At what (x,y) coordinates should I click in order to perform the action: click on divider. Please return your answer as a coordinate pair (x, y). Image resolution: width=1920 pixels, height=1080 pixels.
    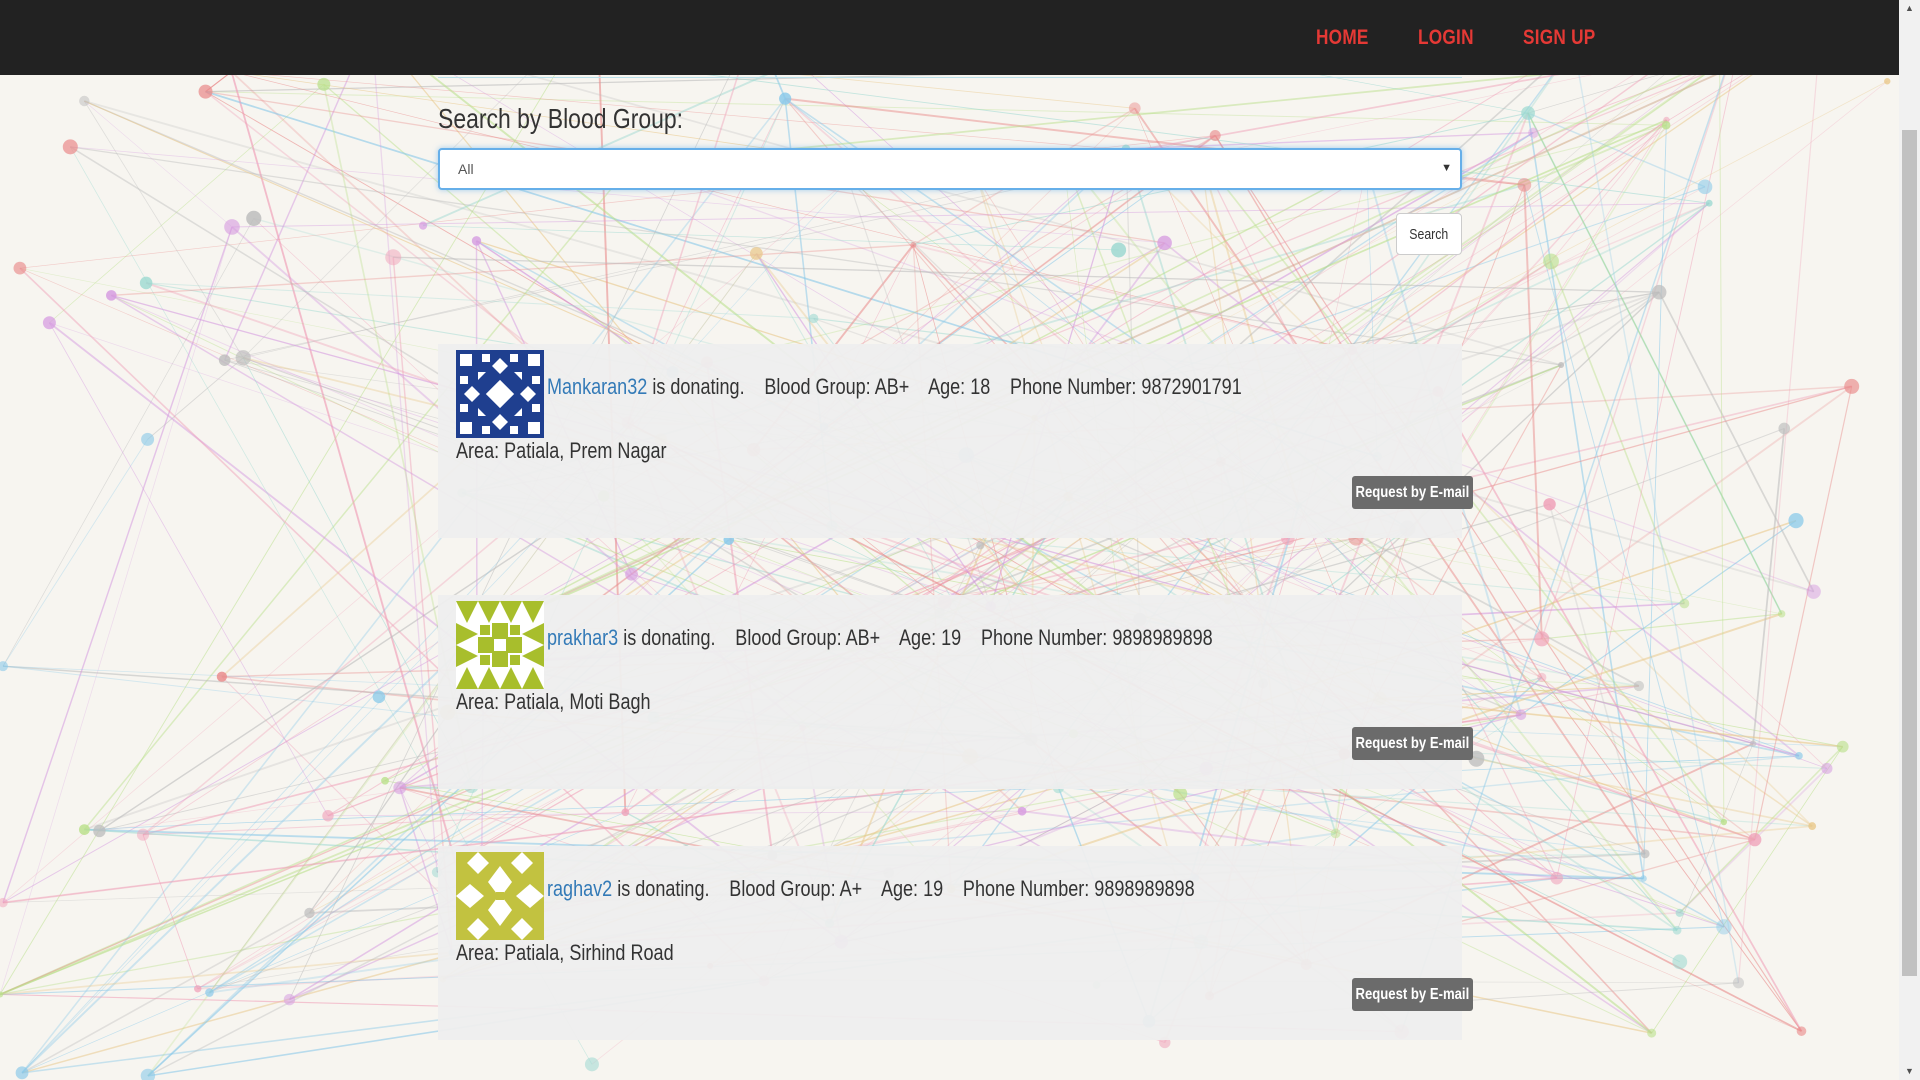
    Looking at the image, I should click on (950, 77).